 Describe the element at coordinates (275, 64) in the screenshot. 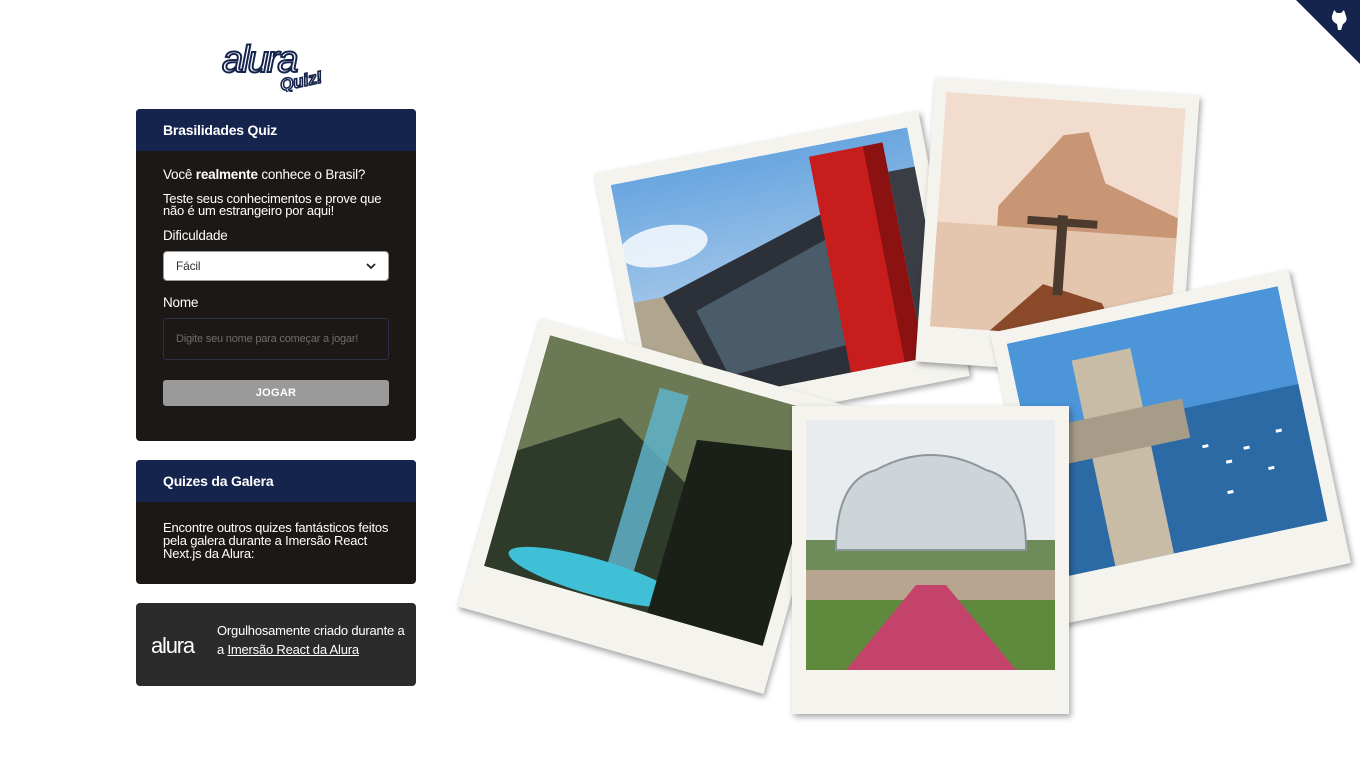

I see `alura-quiz-logo: alura Quiz!` at that location.